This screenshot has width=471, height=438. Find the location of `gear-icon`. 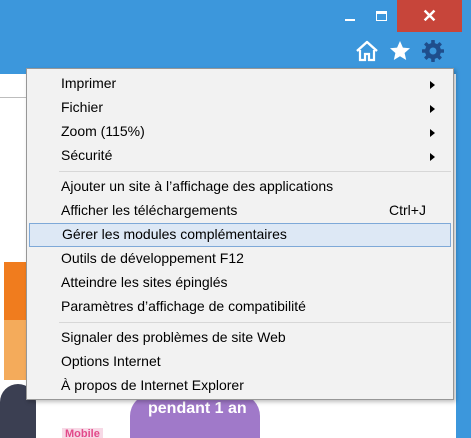

gear-icon is located at coordinates (433, 51).